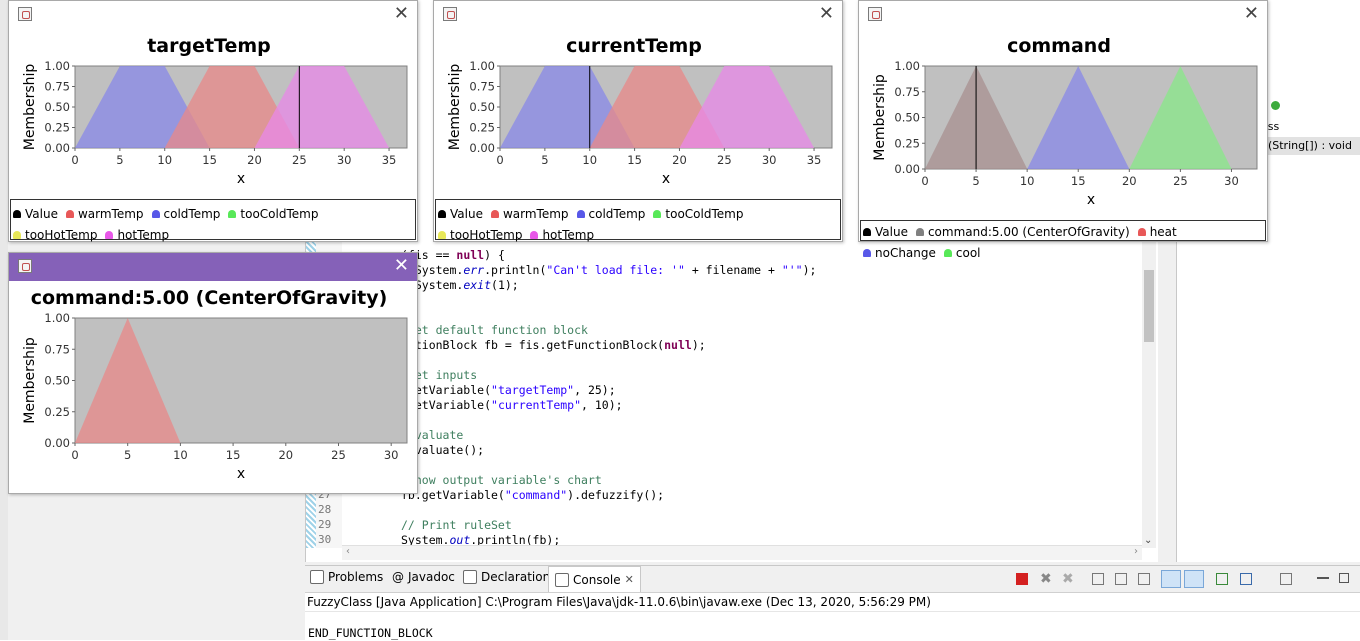 Image resolution: width=1360 pixels, height=641 pixels. I want to click on tab-javadoc: @ Javadoc, so click(423, 577).